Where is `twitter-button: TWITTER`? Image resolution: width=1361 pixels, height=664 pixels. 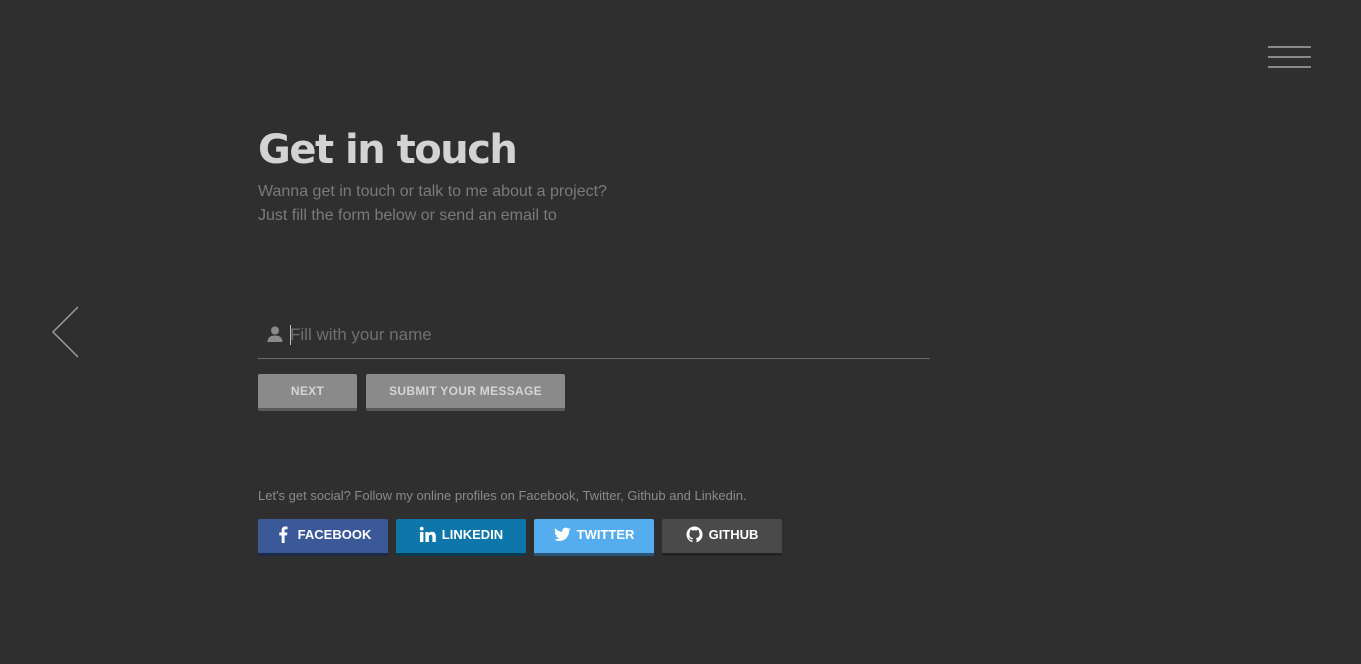 twitter-button: TWITTER is located at coordinates (594, 537).